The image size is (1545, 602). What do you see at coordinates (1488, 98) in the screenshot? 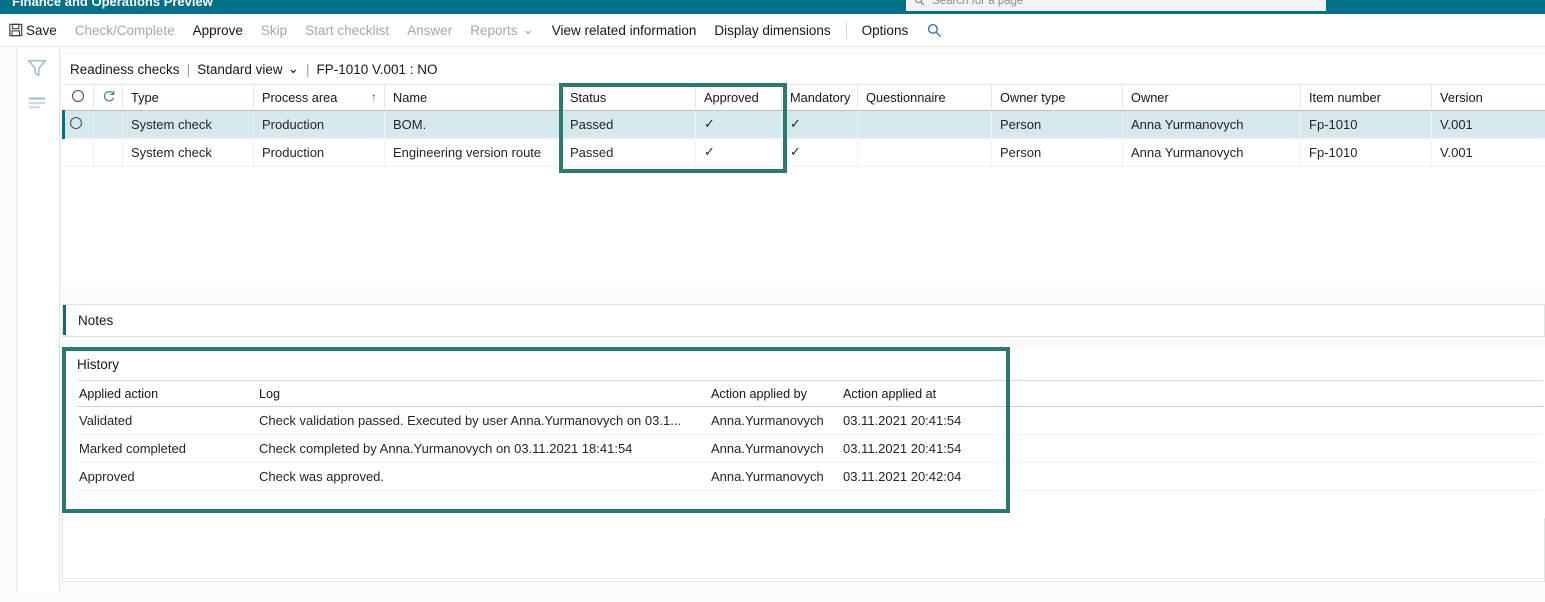
I see `column-header-version: Version` at bounding box center [1488, 98].